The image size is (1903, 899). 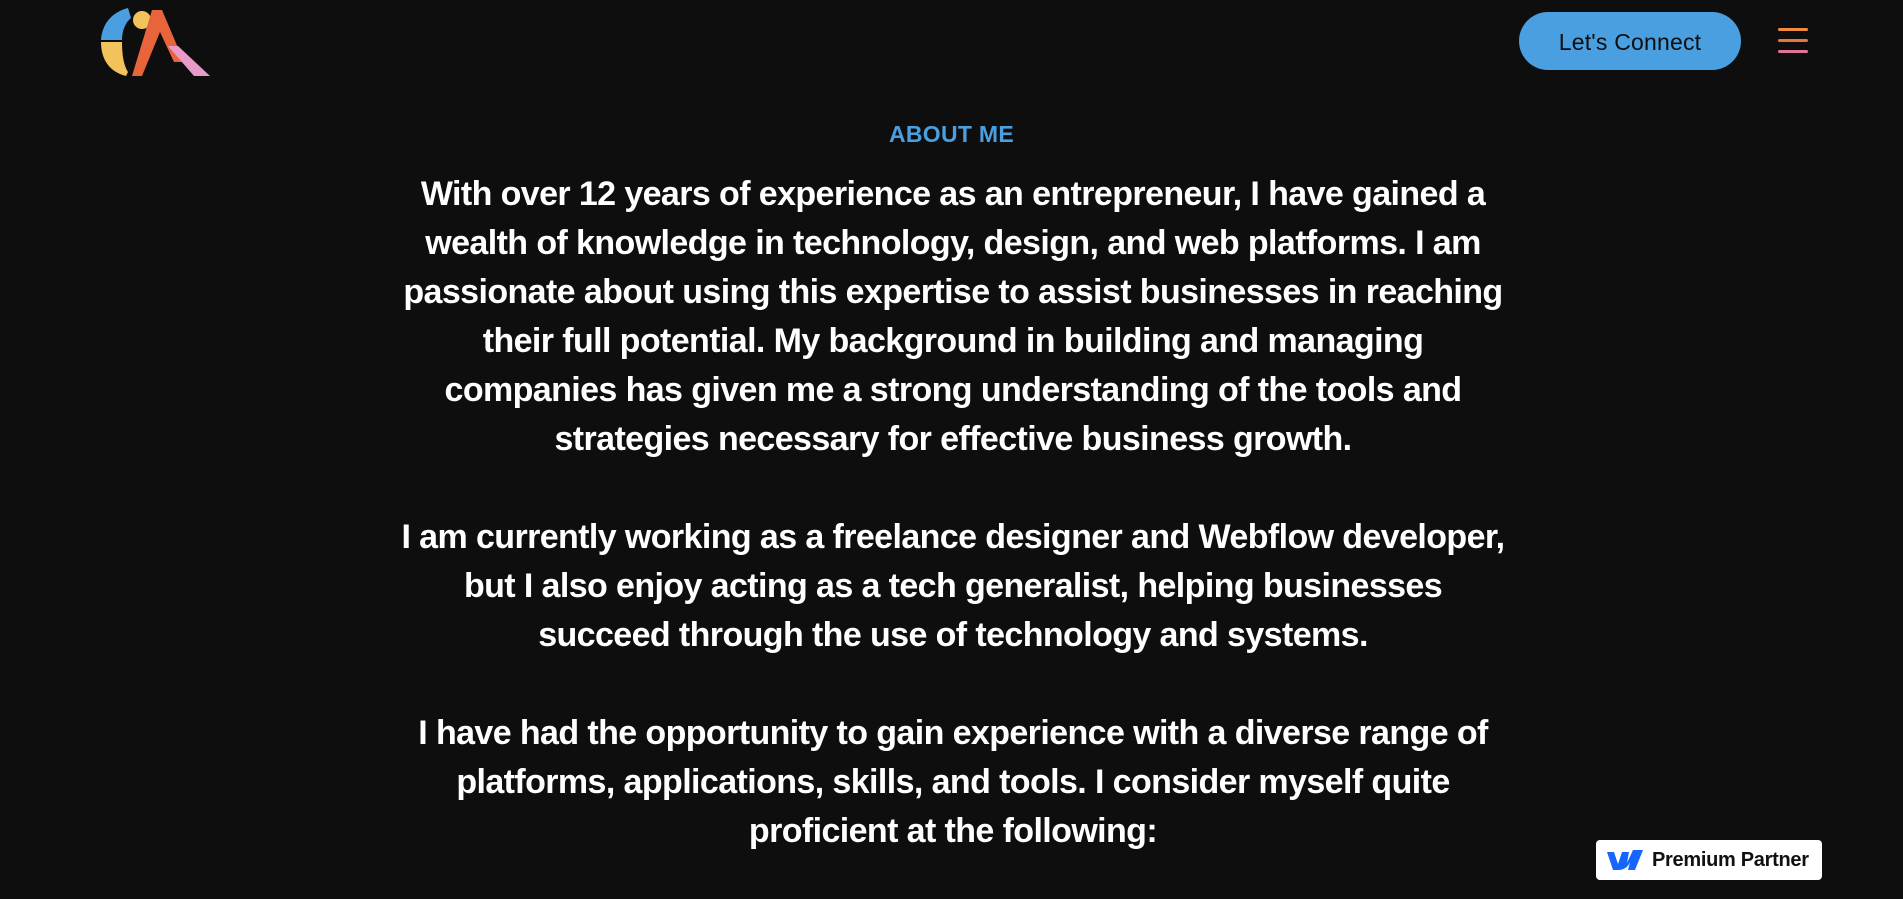 What do you see at coordinates (154, 42) in the screenshot?
I see `logo` at bounding box center [154, 42].